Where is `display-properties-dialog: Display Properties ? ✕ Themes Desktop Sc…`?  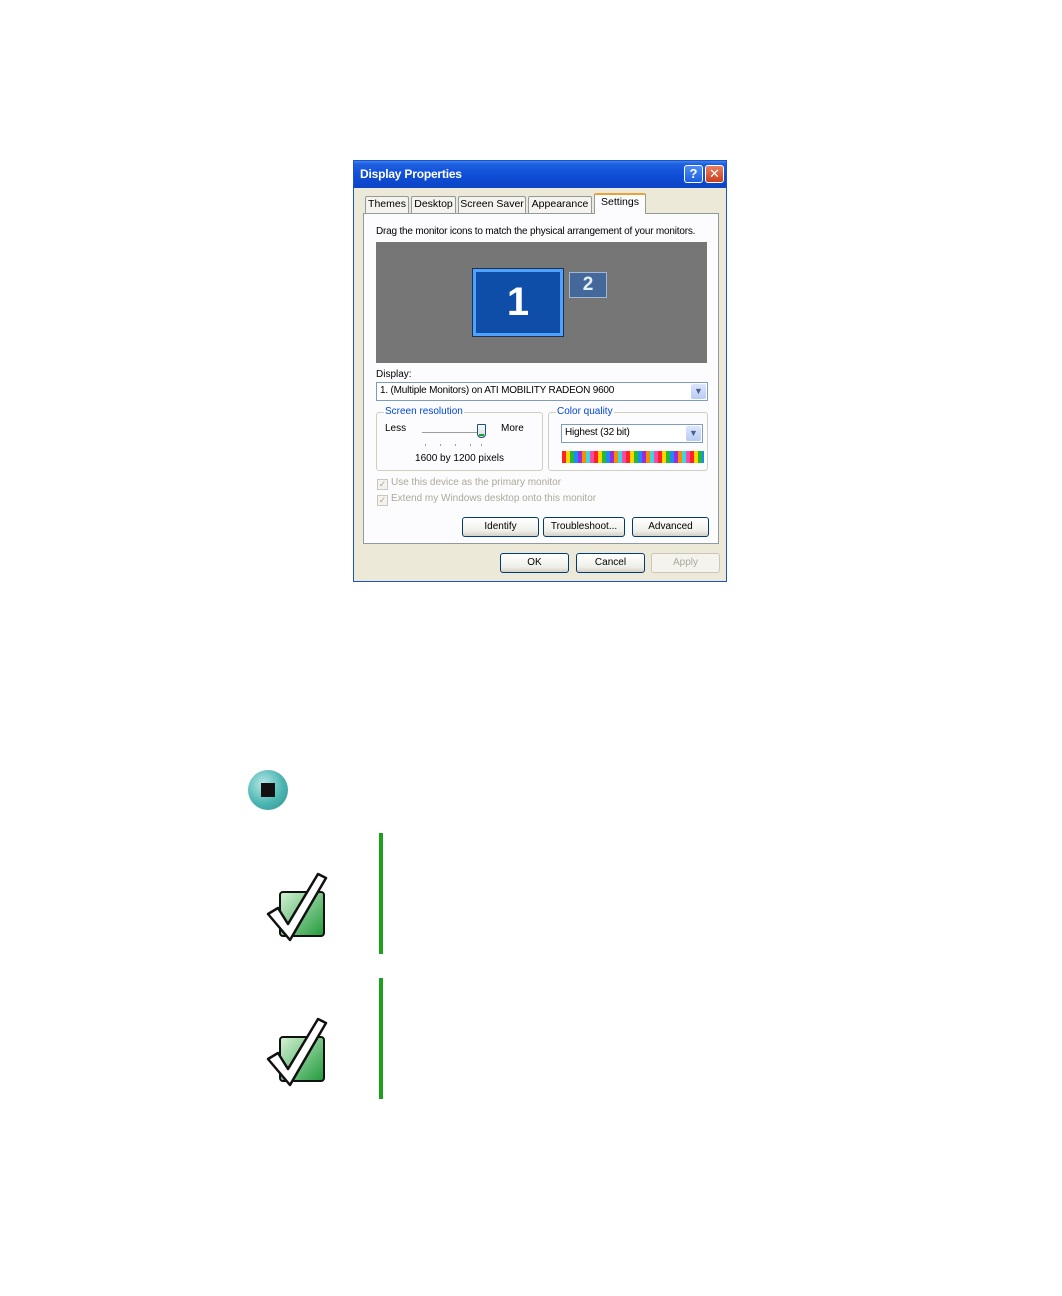
display-properties-dialog: Display Properties ? ✕ Themes Desktop Sc… is located at coordinates (540, 371).